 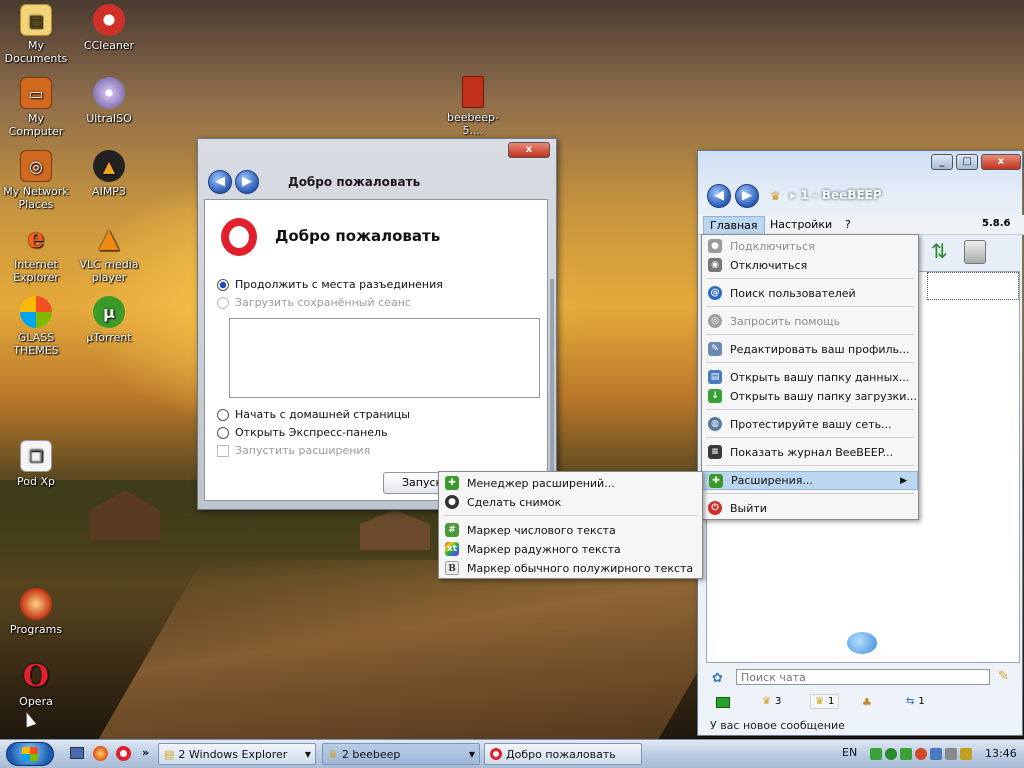 What do you see at coordinates (810, 321) in the screenshot?
I see `menu-item-request-help: ◎ Запросить помощь` at bounding box center [810, 321].